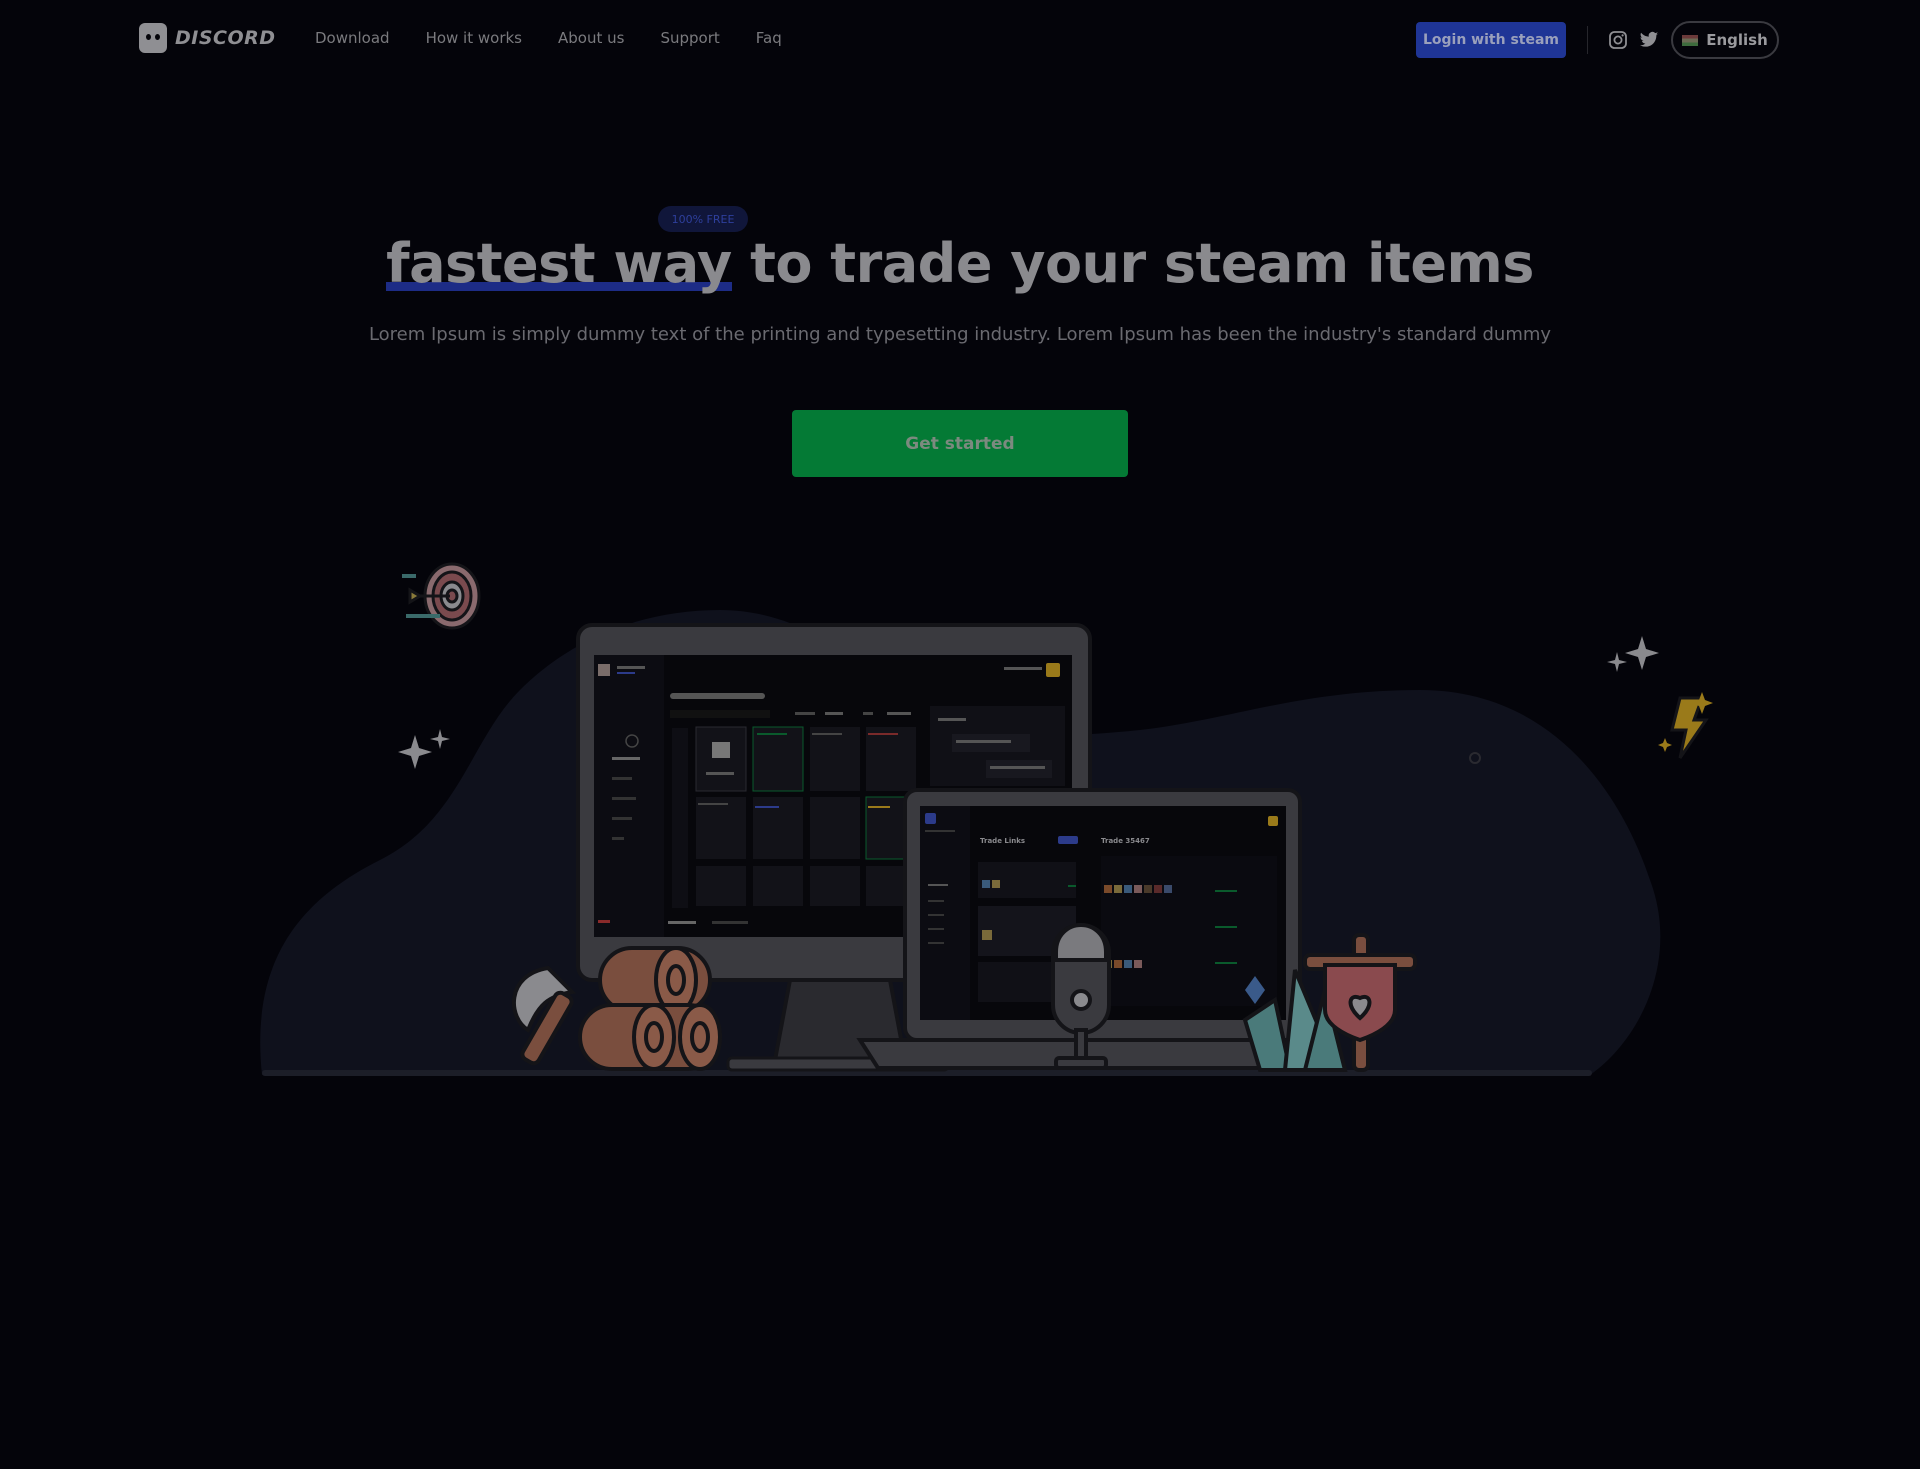 The height and width of the screenshot is (1469, 1920). I want to click on target-icon, so click(441, 596).